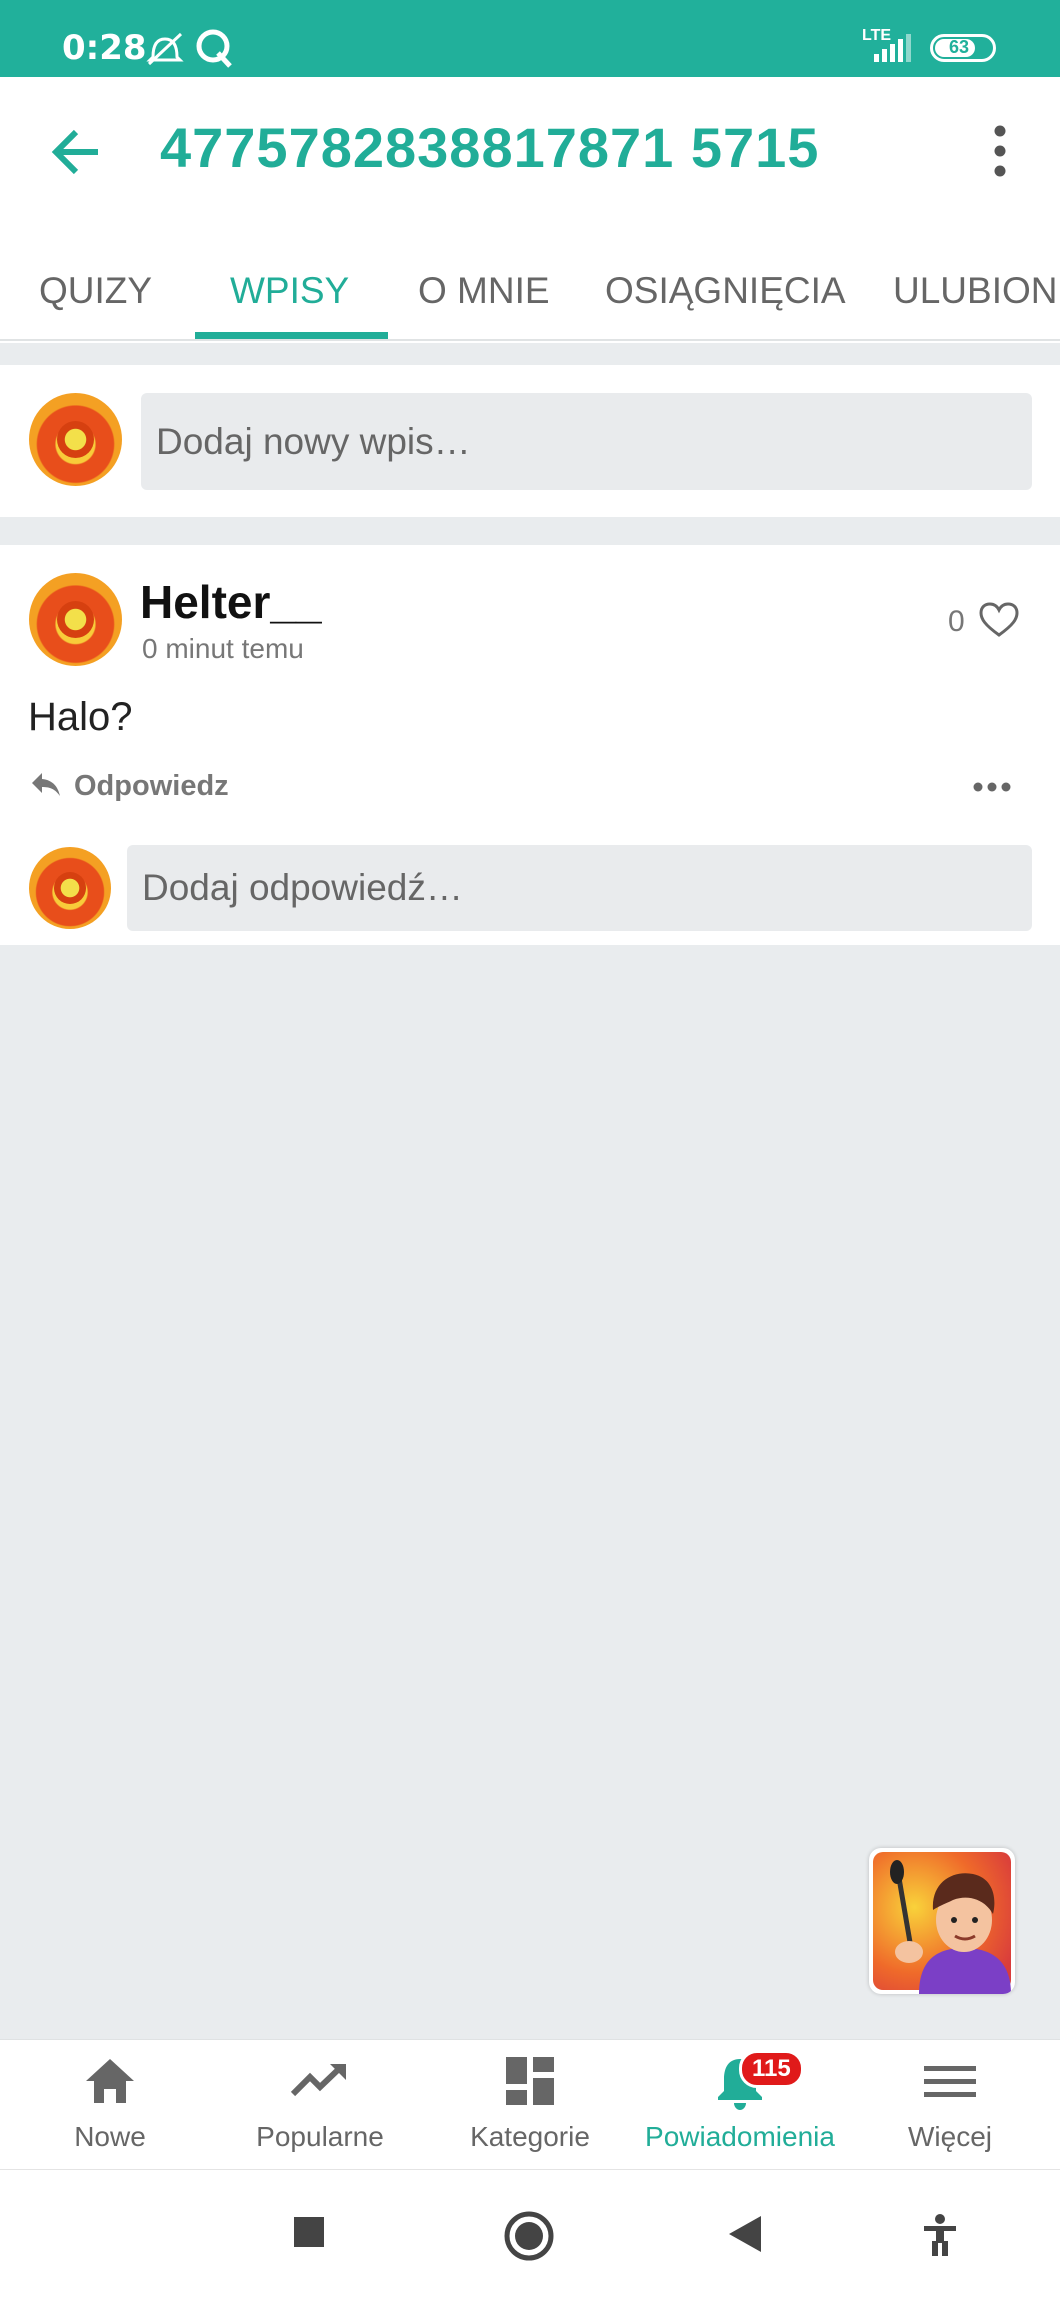  I want to click on more-horiz-icon, so click(992, 787).